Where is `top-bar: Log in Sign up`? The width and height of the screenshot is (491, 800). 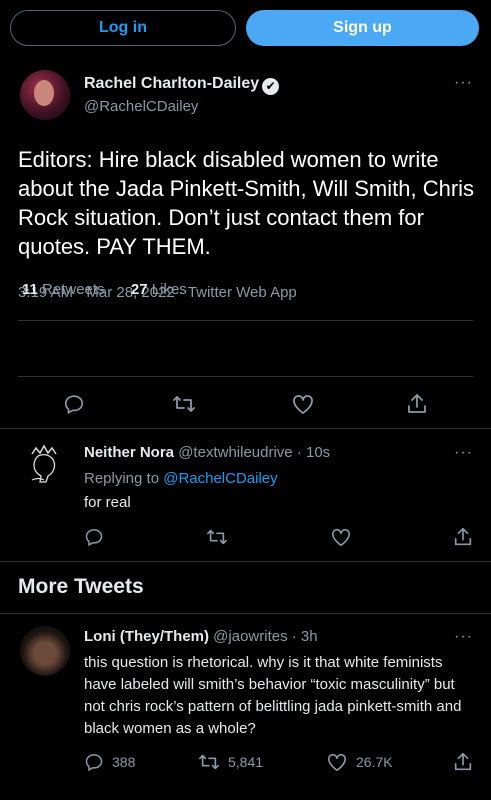
top-bar: Log in Sign up is located at coordinates (245, 28).